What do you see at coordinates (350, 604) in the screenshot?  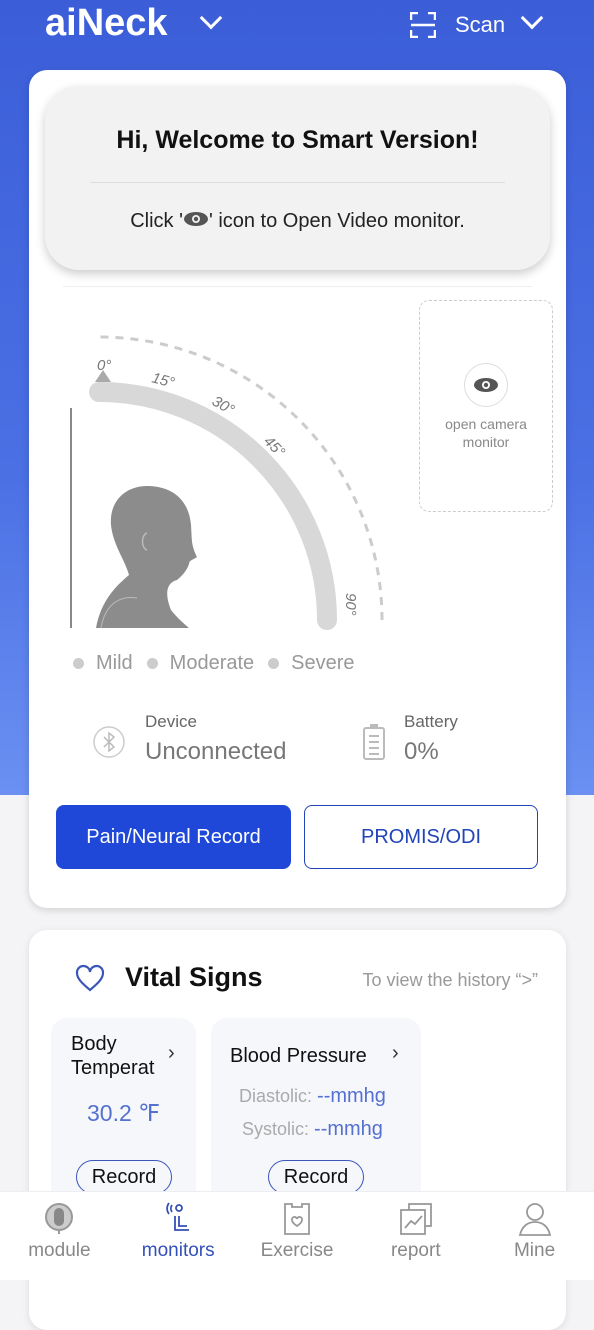 I see `tick-label: 90°` at bounding box center [350, 604].